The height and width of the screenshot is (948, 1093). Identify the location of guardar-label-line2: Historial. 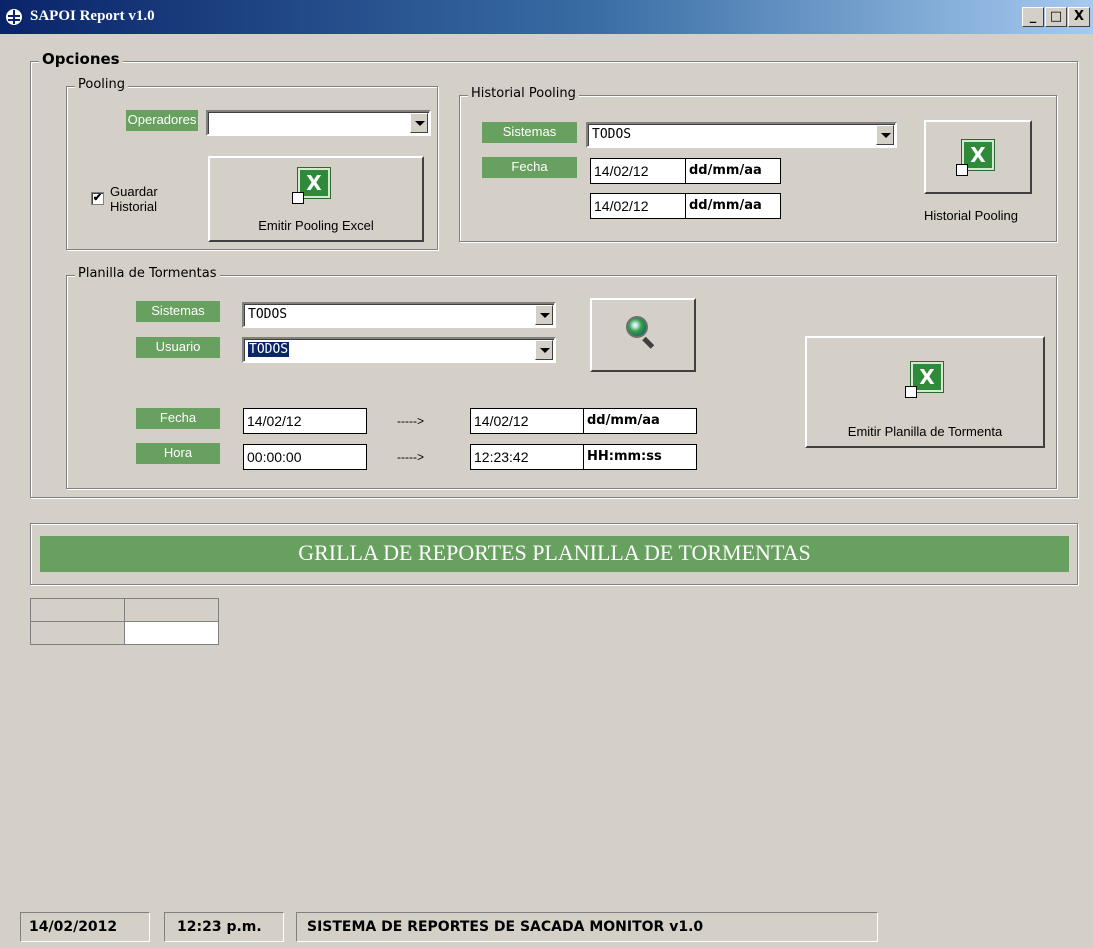
(133, 206).